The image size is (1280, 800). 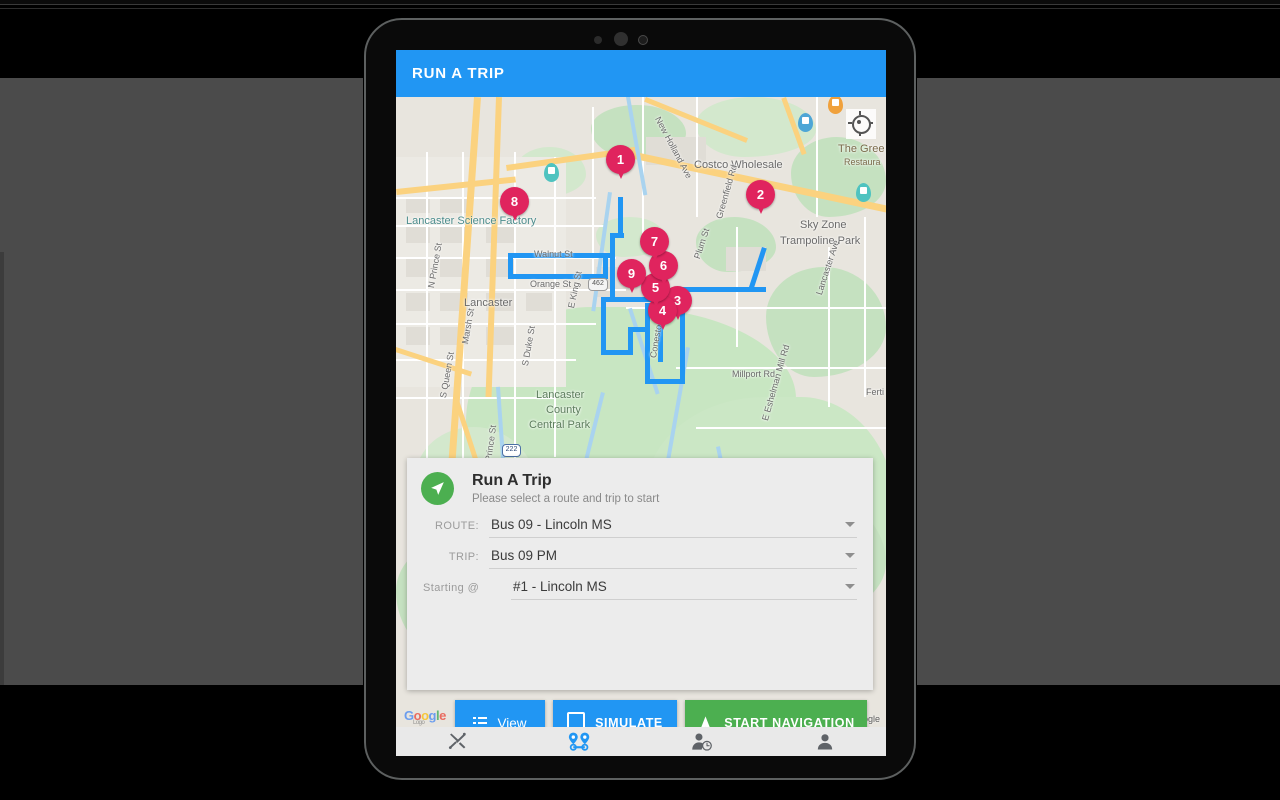 What do you see at coordinates (551, 524) in the screenshot?
I see `route-value: Bus 09 - Lincoln MS` at bounding box center [551, 524].